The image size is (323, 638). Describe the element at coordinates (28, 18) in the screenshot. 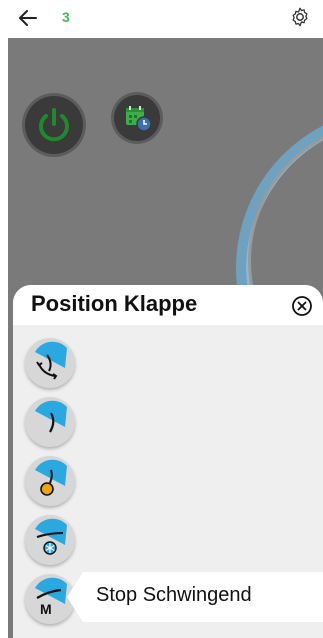

I see `back-arrow-icon` at that location.